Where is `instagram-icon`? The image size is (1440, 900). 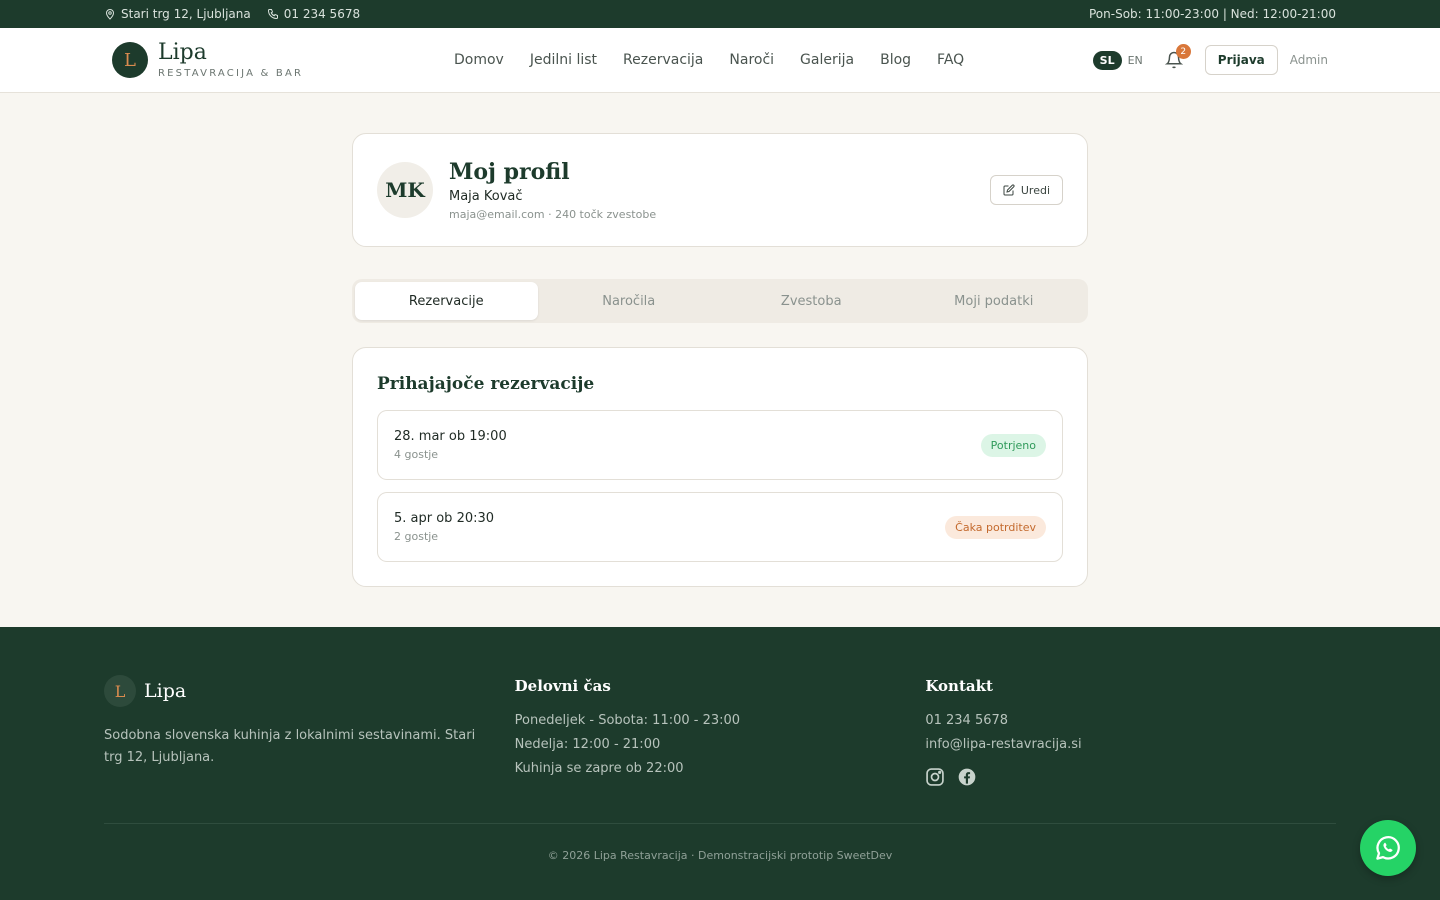
instagram-icon is located at coordinates (935, 777).